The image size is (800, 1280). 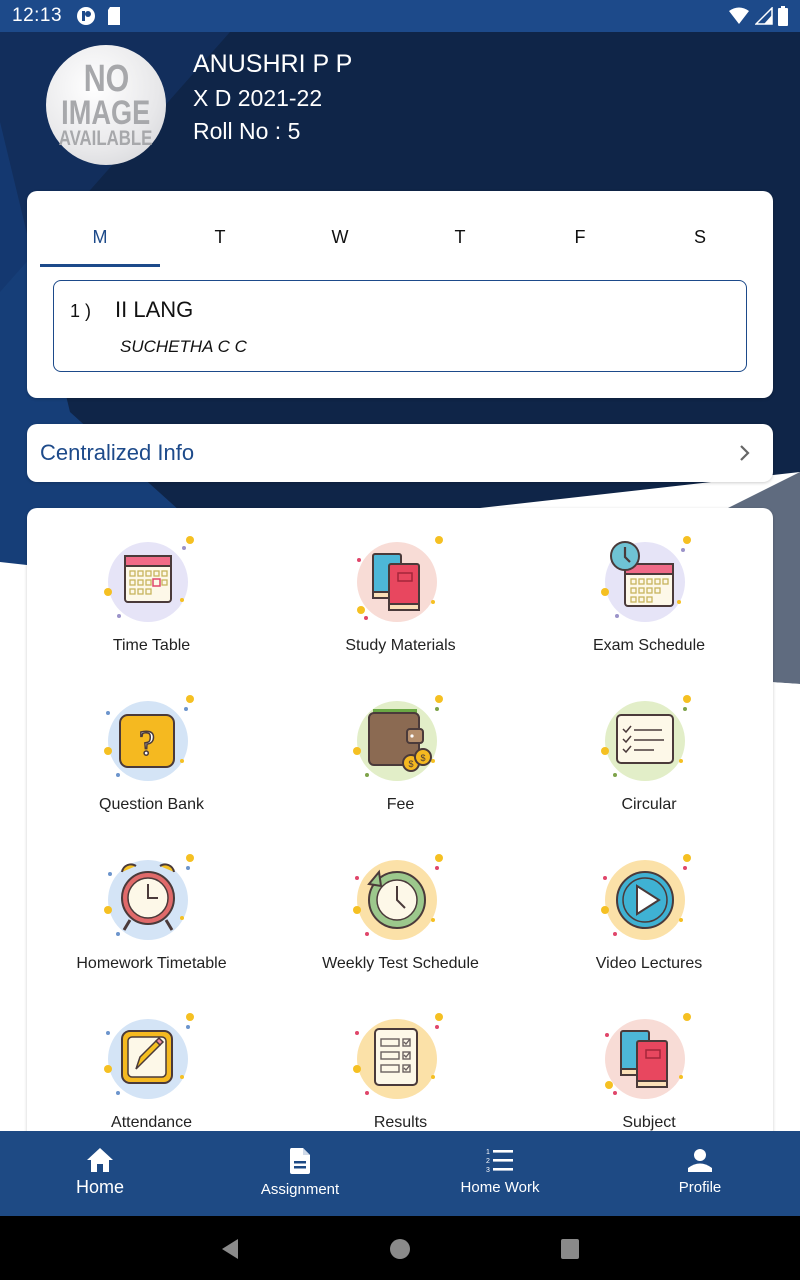 I want to click on menu-item-time-table: Time Table, so click(x=151, y=609).